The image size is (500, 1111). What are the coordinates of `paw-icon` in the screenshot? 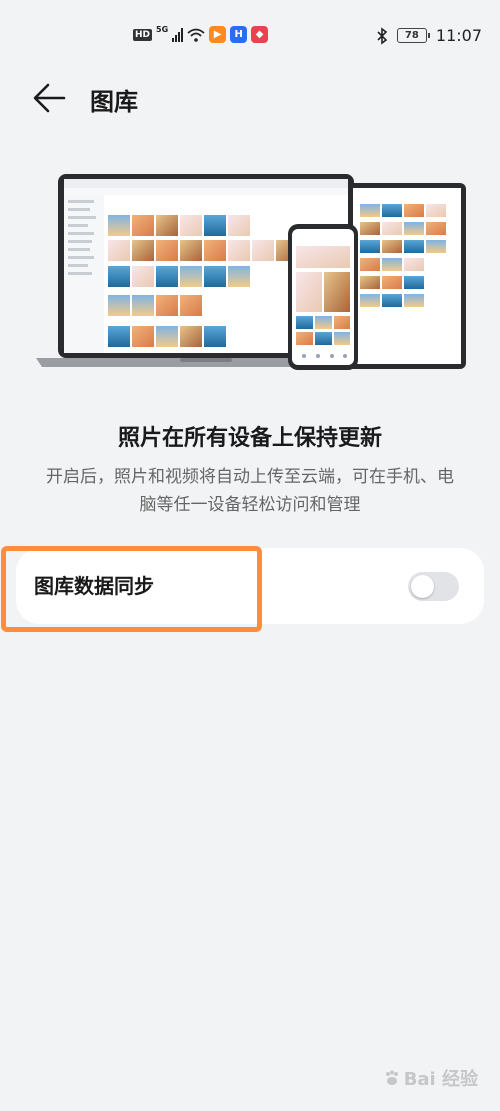 It's located at (391, 1077).